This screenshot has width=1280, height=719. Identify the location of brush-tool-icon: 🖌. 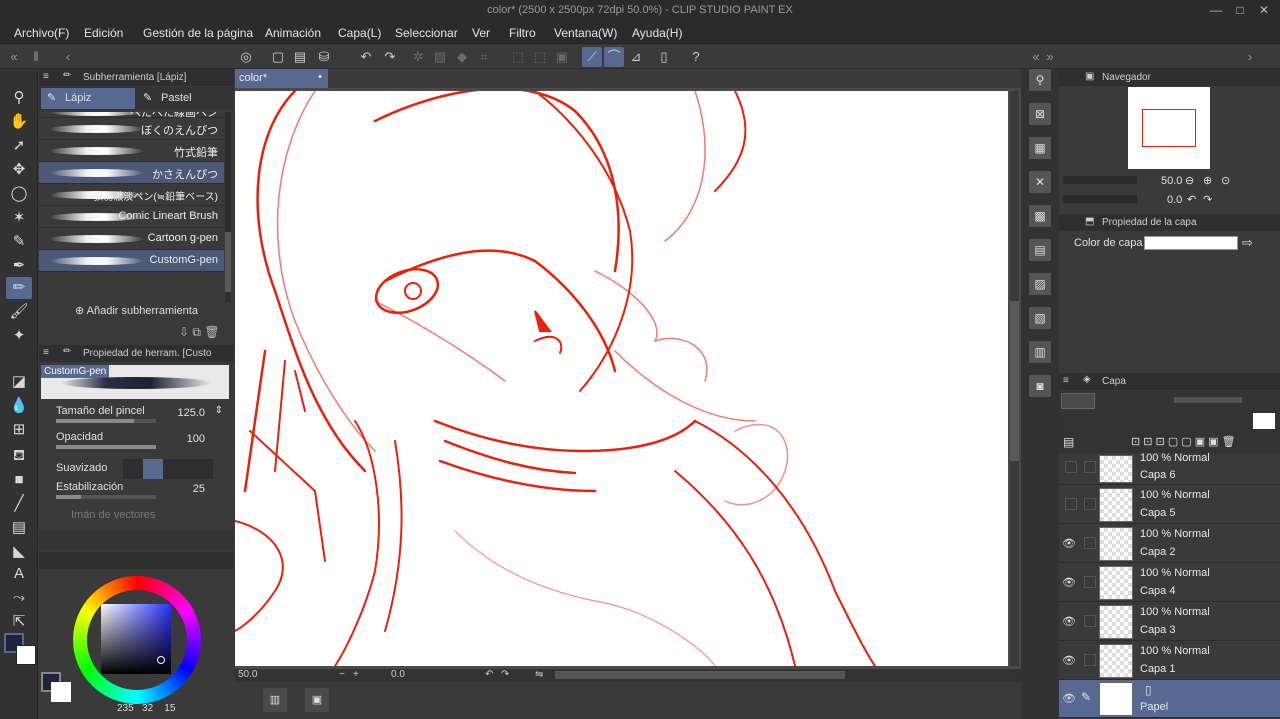
(19, 312).